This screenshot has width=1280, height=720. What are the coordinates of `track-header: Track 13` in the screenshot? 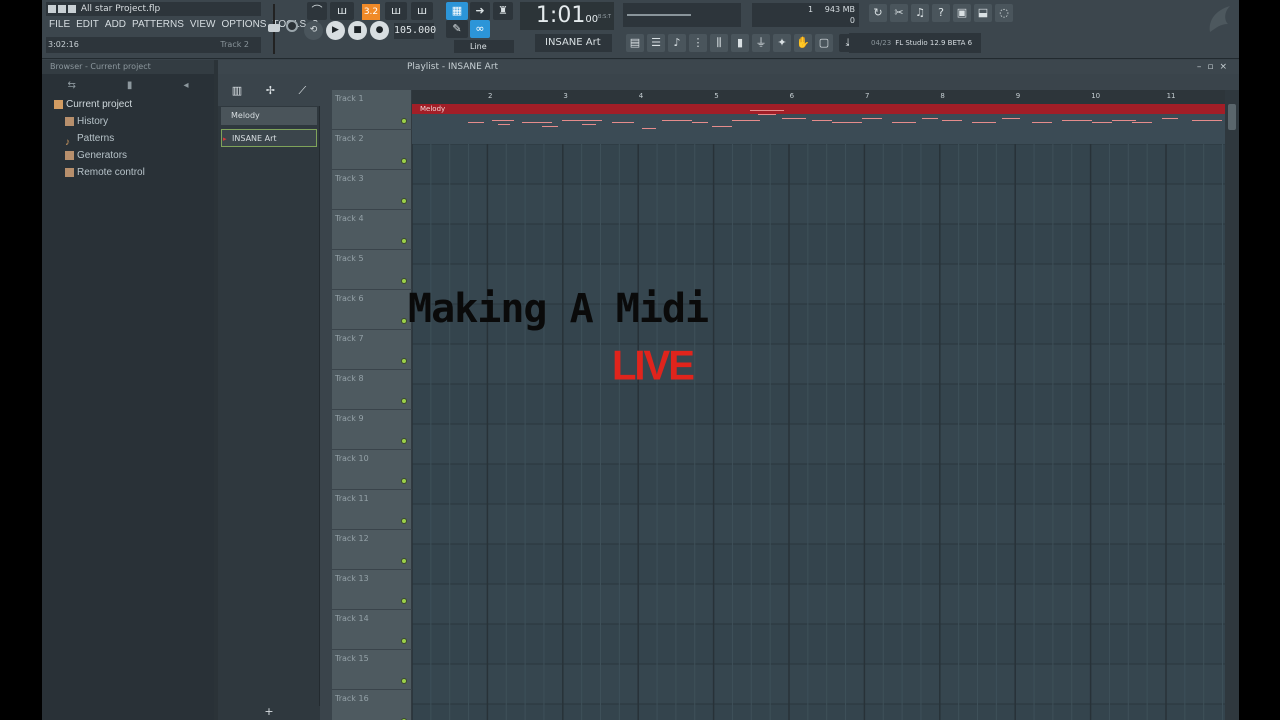 It's located at (372, 590).